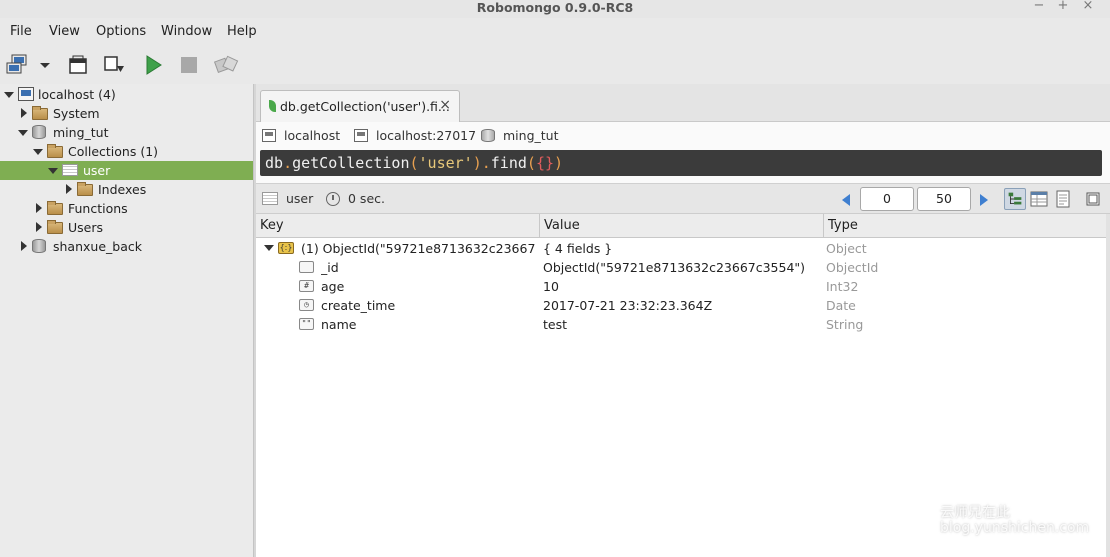  Describe the element at coordinates (272, 106) in the screenshot. I see `mongodb-leaf-icon` at that location.